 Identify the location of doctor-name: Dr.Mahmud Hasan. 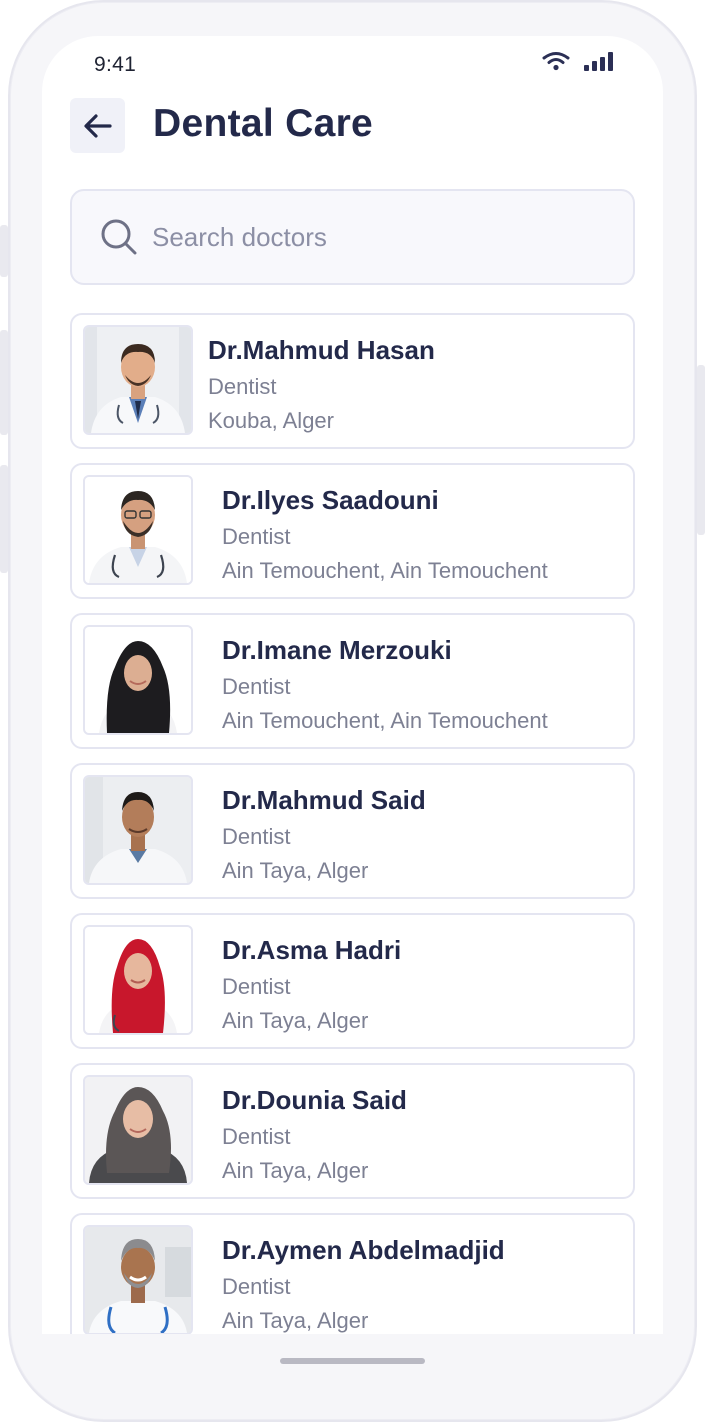
(321, 350).